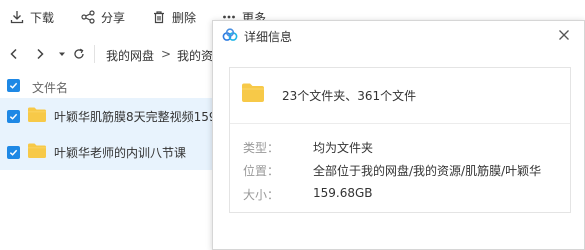 The height and width of the screenshot is (250, 585). What do you see at coordinates (343, 148) in the screenshot?
I see `type-value: 均为文件夹` at bounding box center [343, 148].